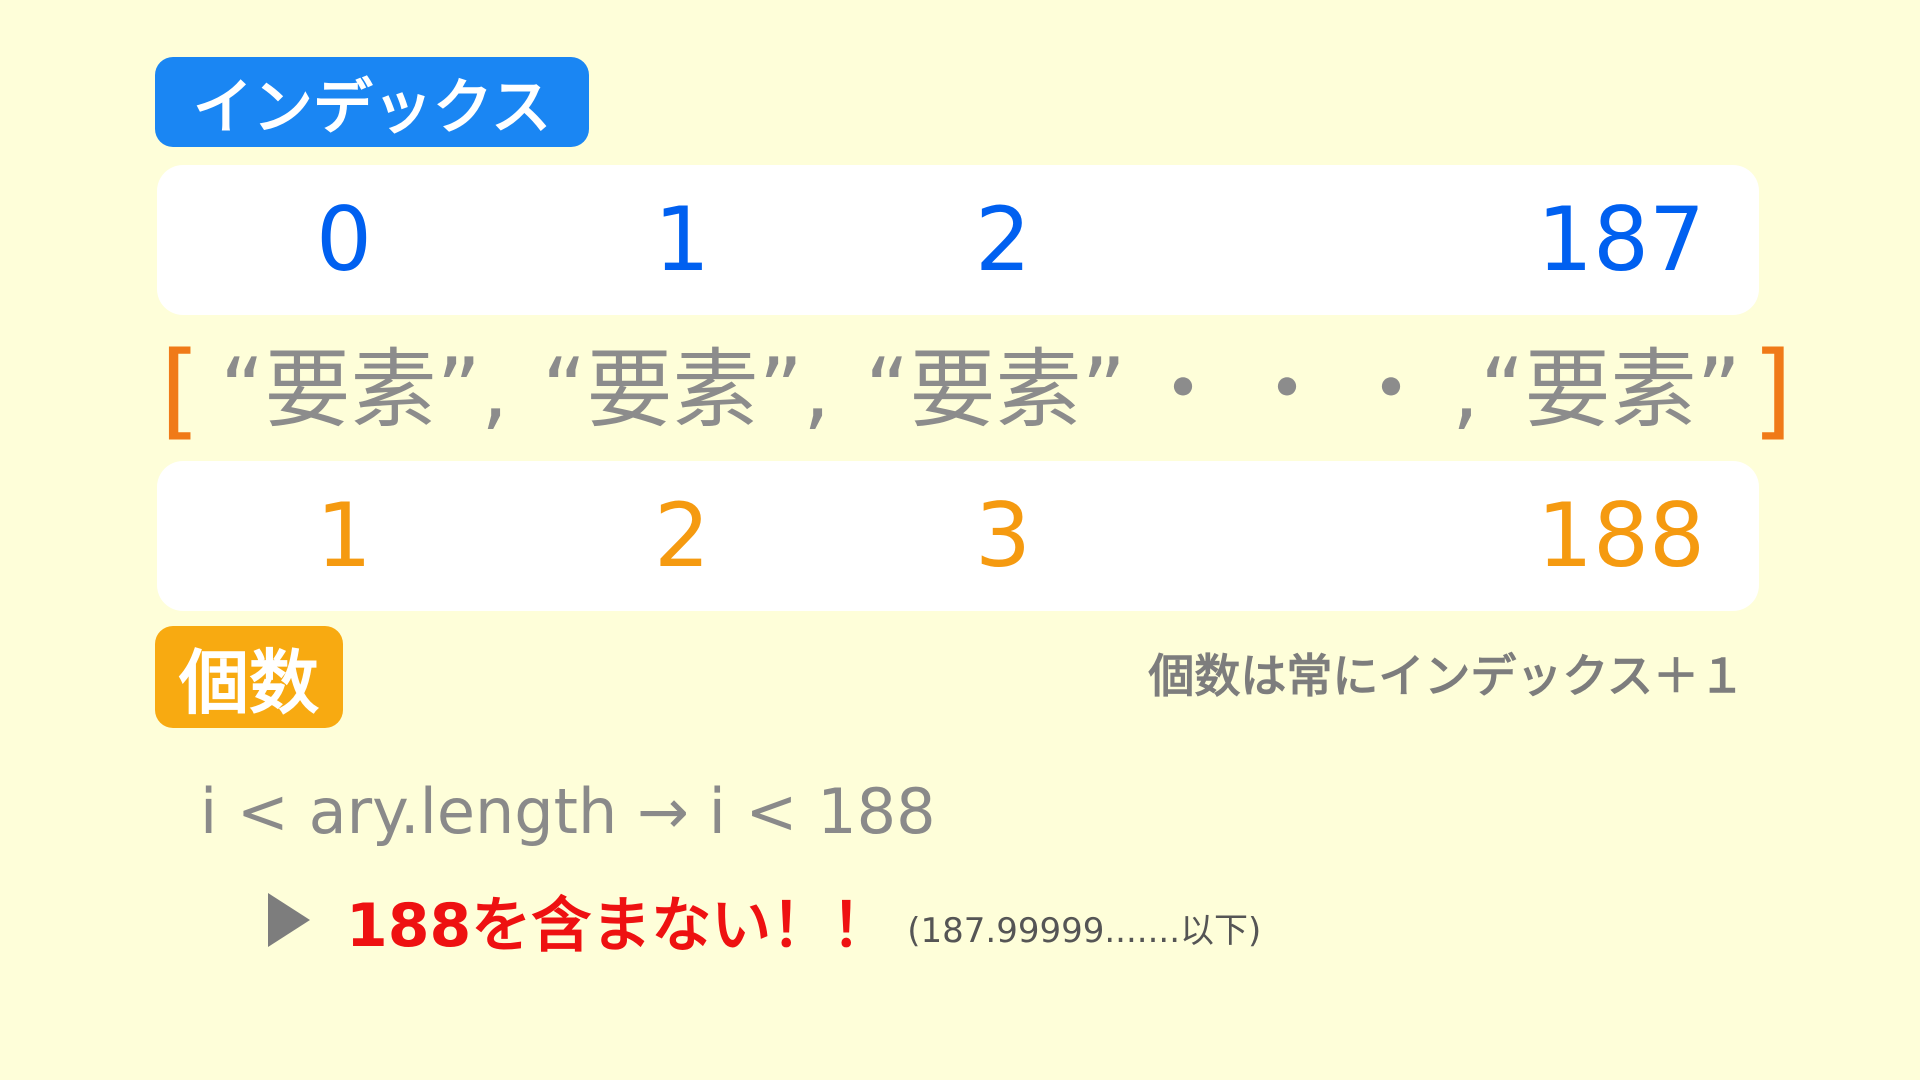 The image size is (1920, 1080). What do you see at coordinates (958, 240) in the screenshot?
I see `index-row: 0 1 2 187` at bounding box center [958, 240].